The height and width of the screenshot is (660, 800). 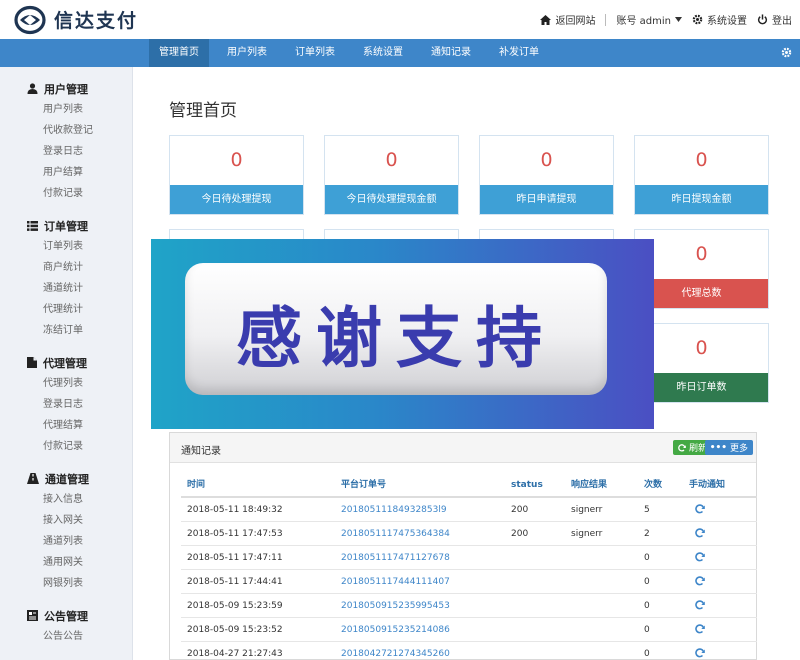 I want to click on brand-logo: 信达支付, so click(x=76, y=20).